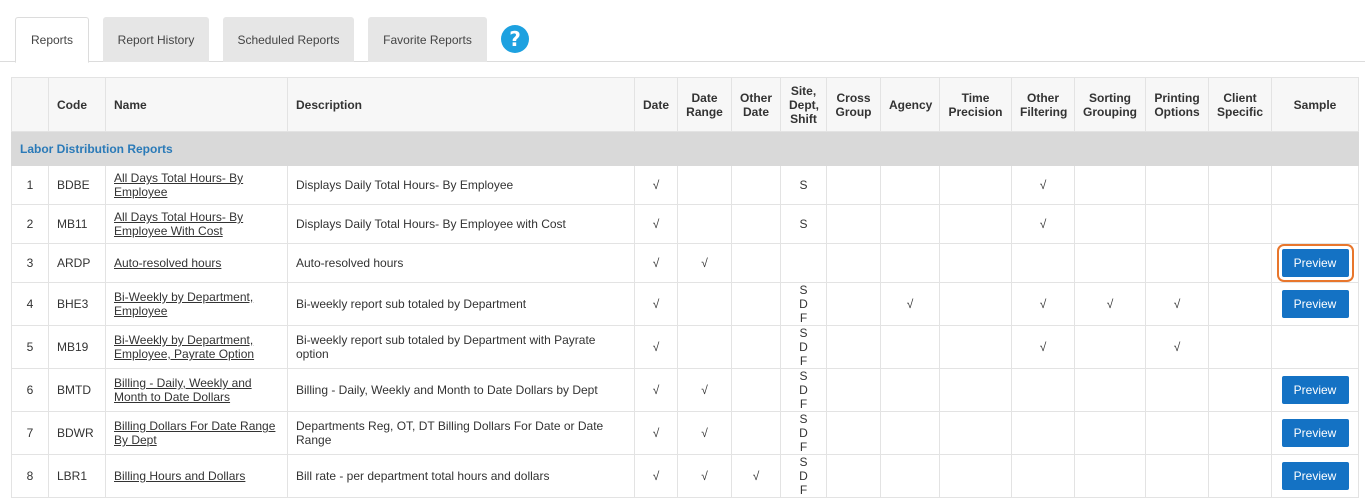  Describe the element at coordinates (461, 104) in the screenshot. I see `col-header-description: Description` at that location.